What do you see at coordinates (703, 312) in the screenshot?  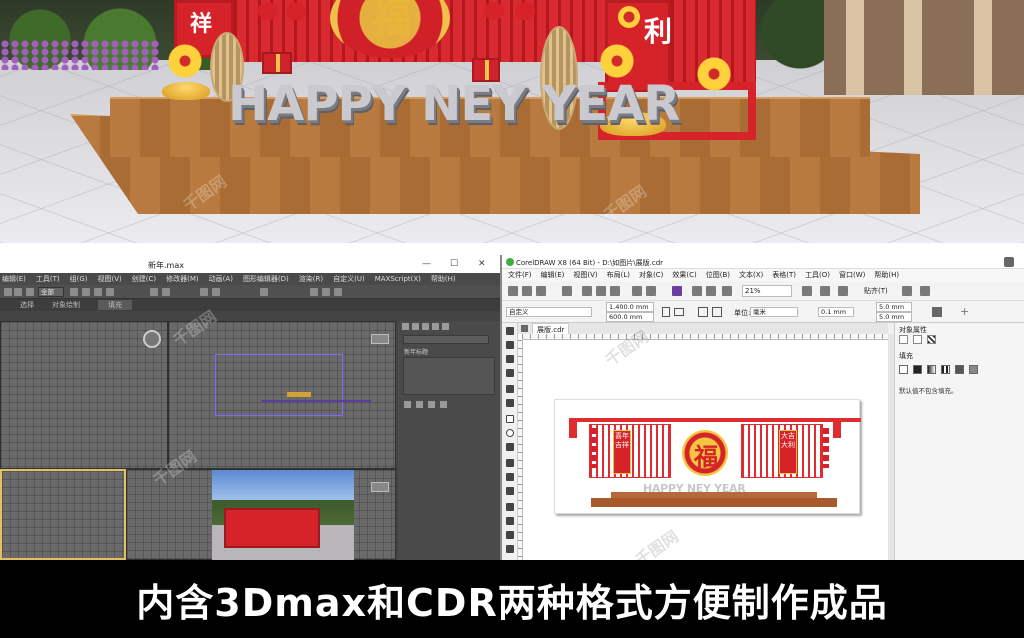 I see `all-pages-icon` at bounding box center [703, 312].